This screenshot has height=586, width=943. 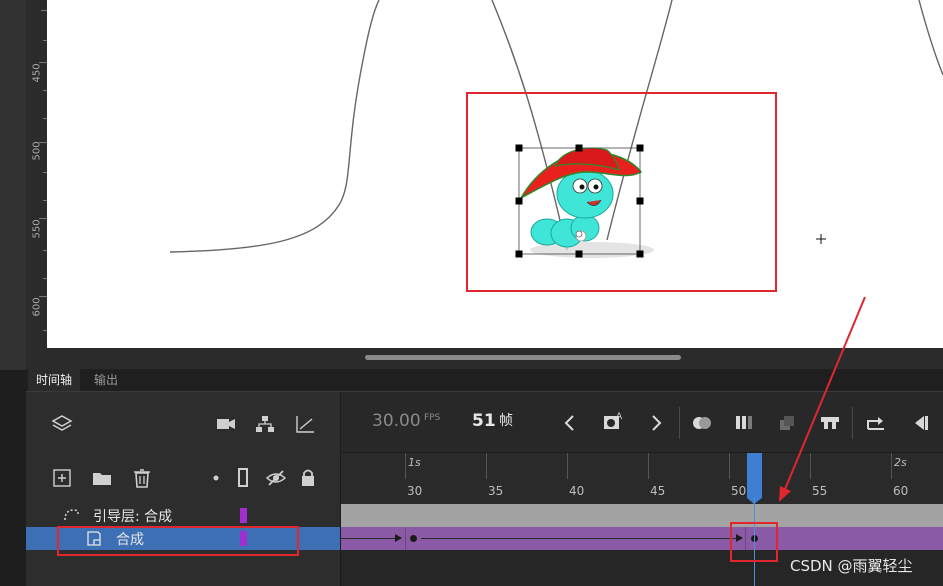 What do you see at coordinates (824, 395) in the screenshot?
I see `annotation-arrow` at bounding box center [824, 395].